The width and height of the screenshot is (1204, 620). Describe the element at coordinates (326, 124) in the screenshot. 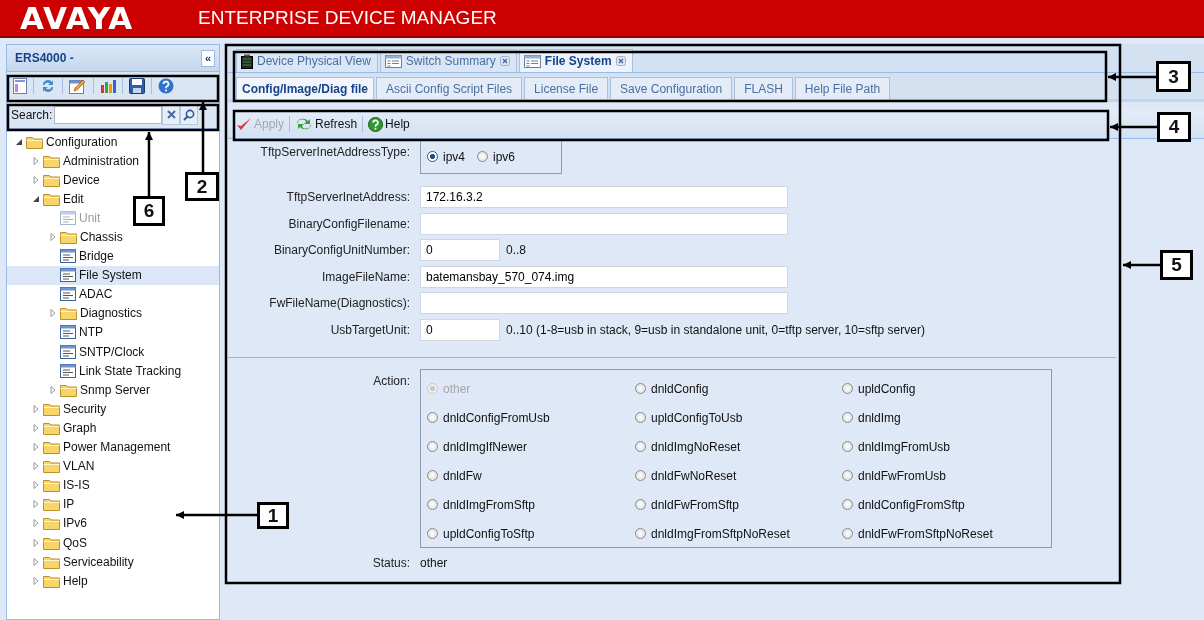

I see `toolbar-button: Refresh` at that location.